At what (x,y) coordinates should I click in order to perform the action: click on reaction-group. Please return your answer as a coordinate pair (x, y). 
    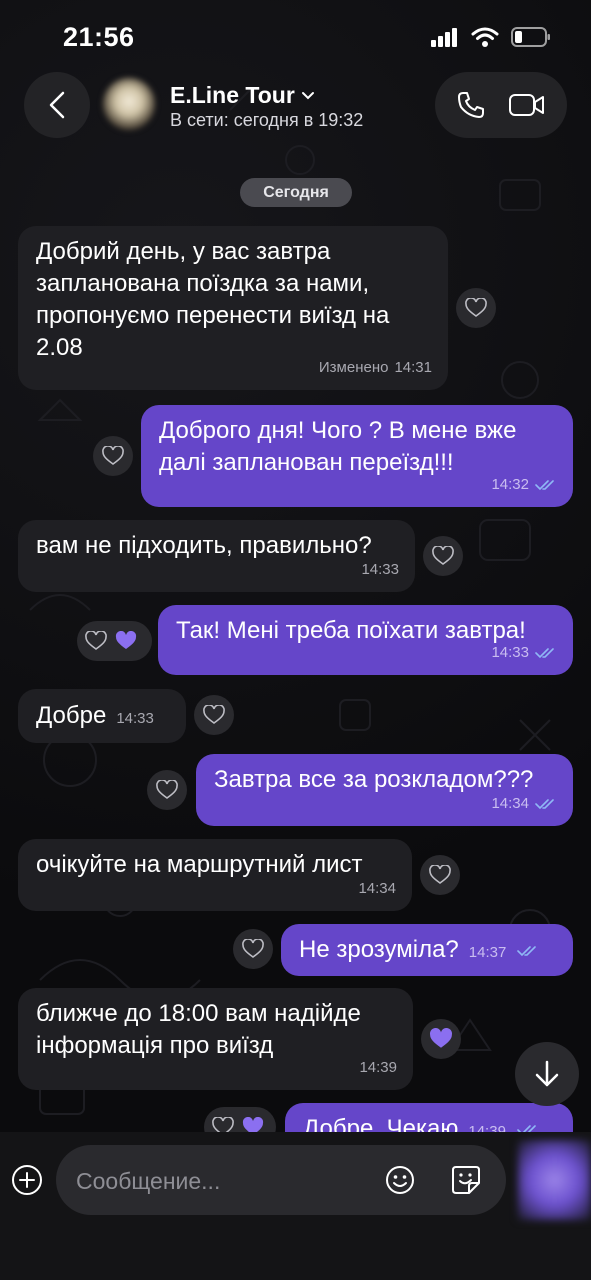
    Looking at the image, I should click on (114, 641).